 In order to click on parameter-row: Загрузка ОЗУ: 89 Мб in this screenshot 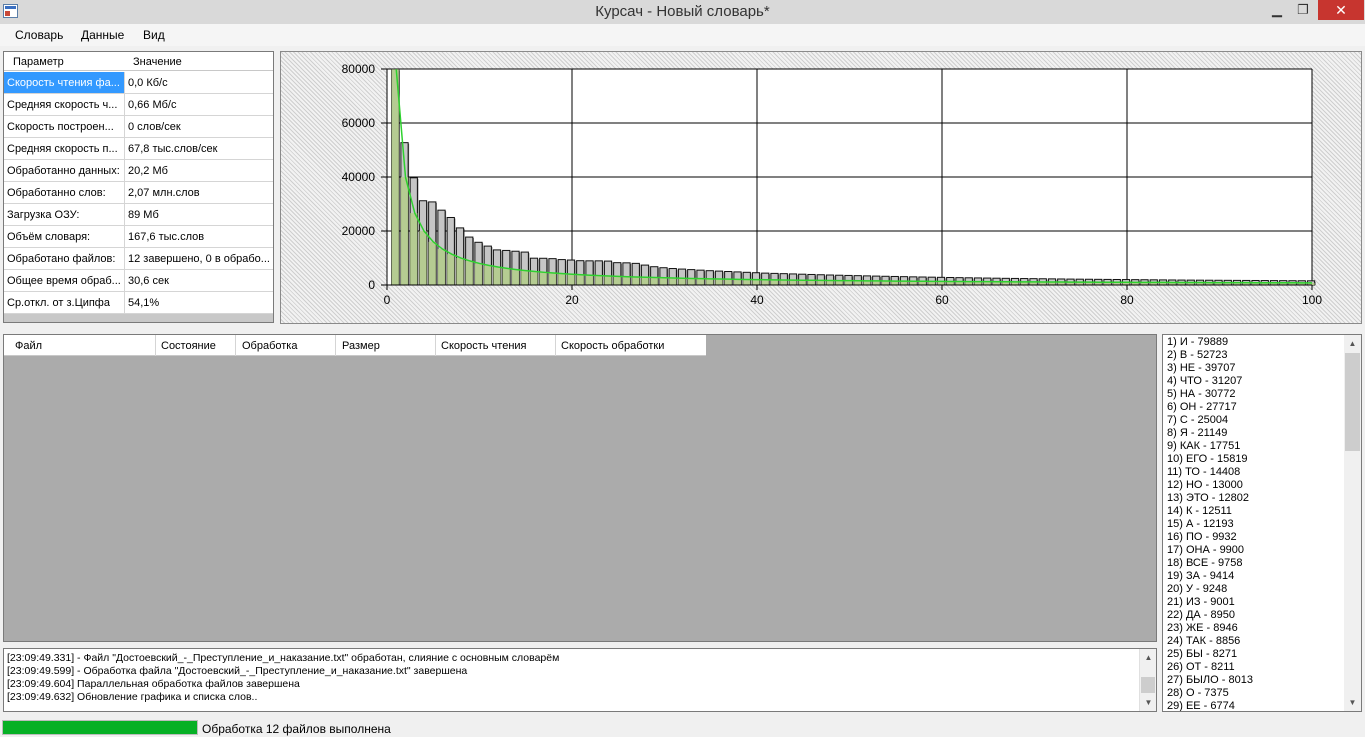, I will do `click(138, 215)`.